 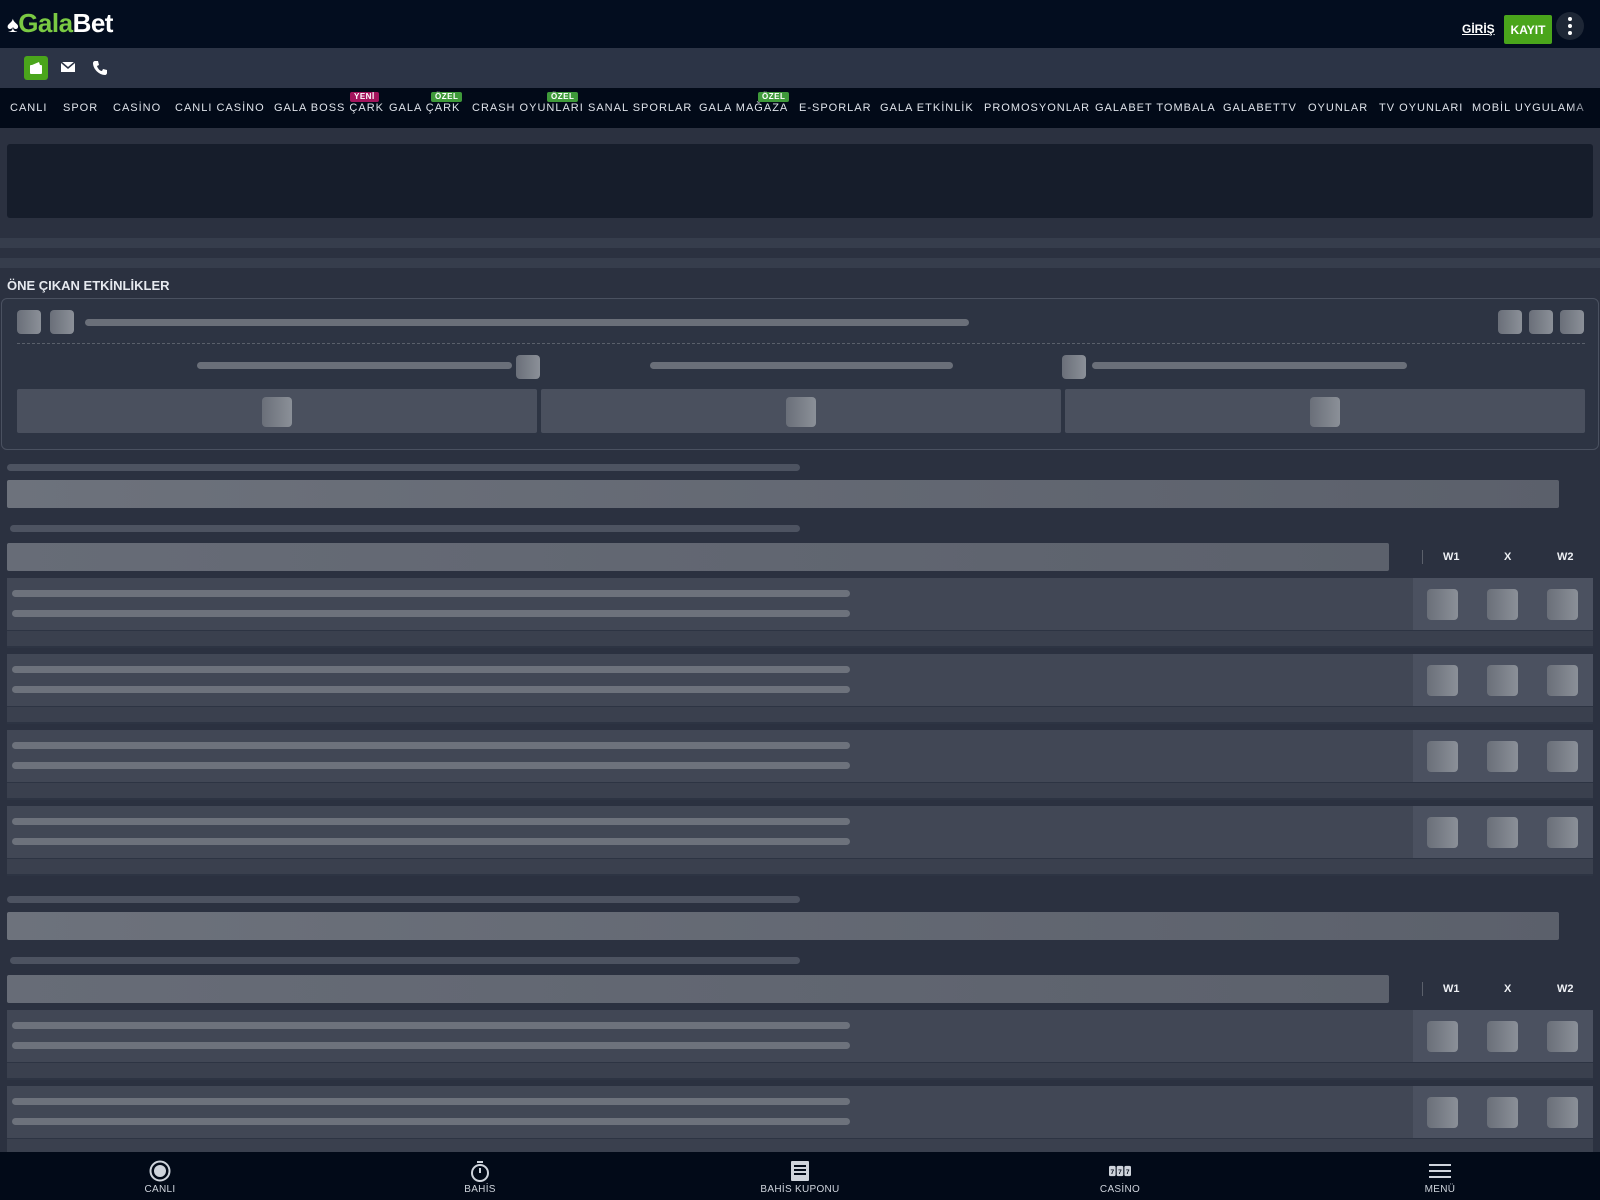 What do you see at coordinates (640, 108) in the screenshot?
I see `nav-item-sanal-sporlar: SANAL SPORLAR` at bounding box center [640, 108].